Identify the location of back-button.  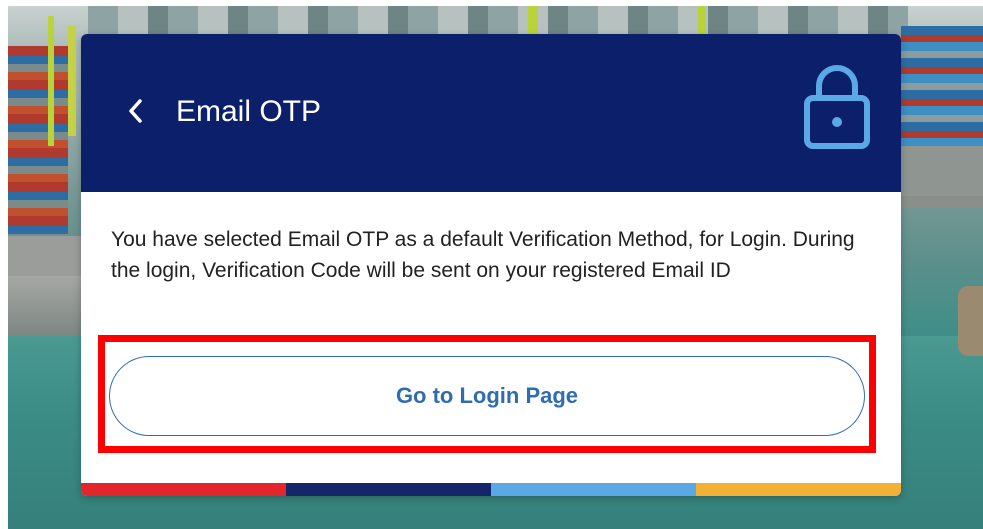
(136, 111).